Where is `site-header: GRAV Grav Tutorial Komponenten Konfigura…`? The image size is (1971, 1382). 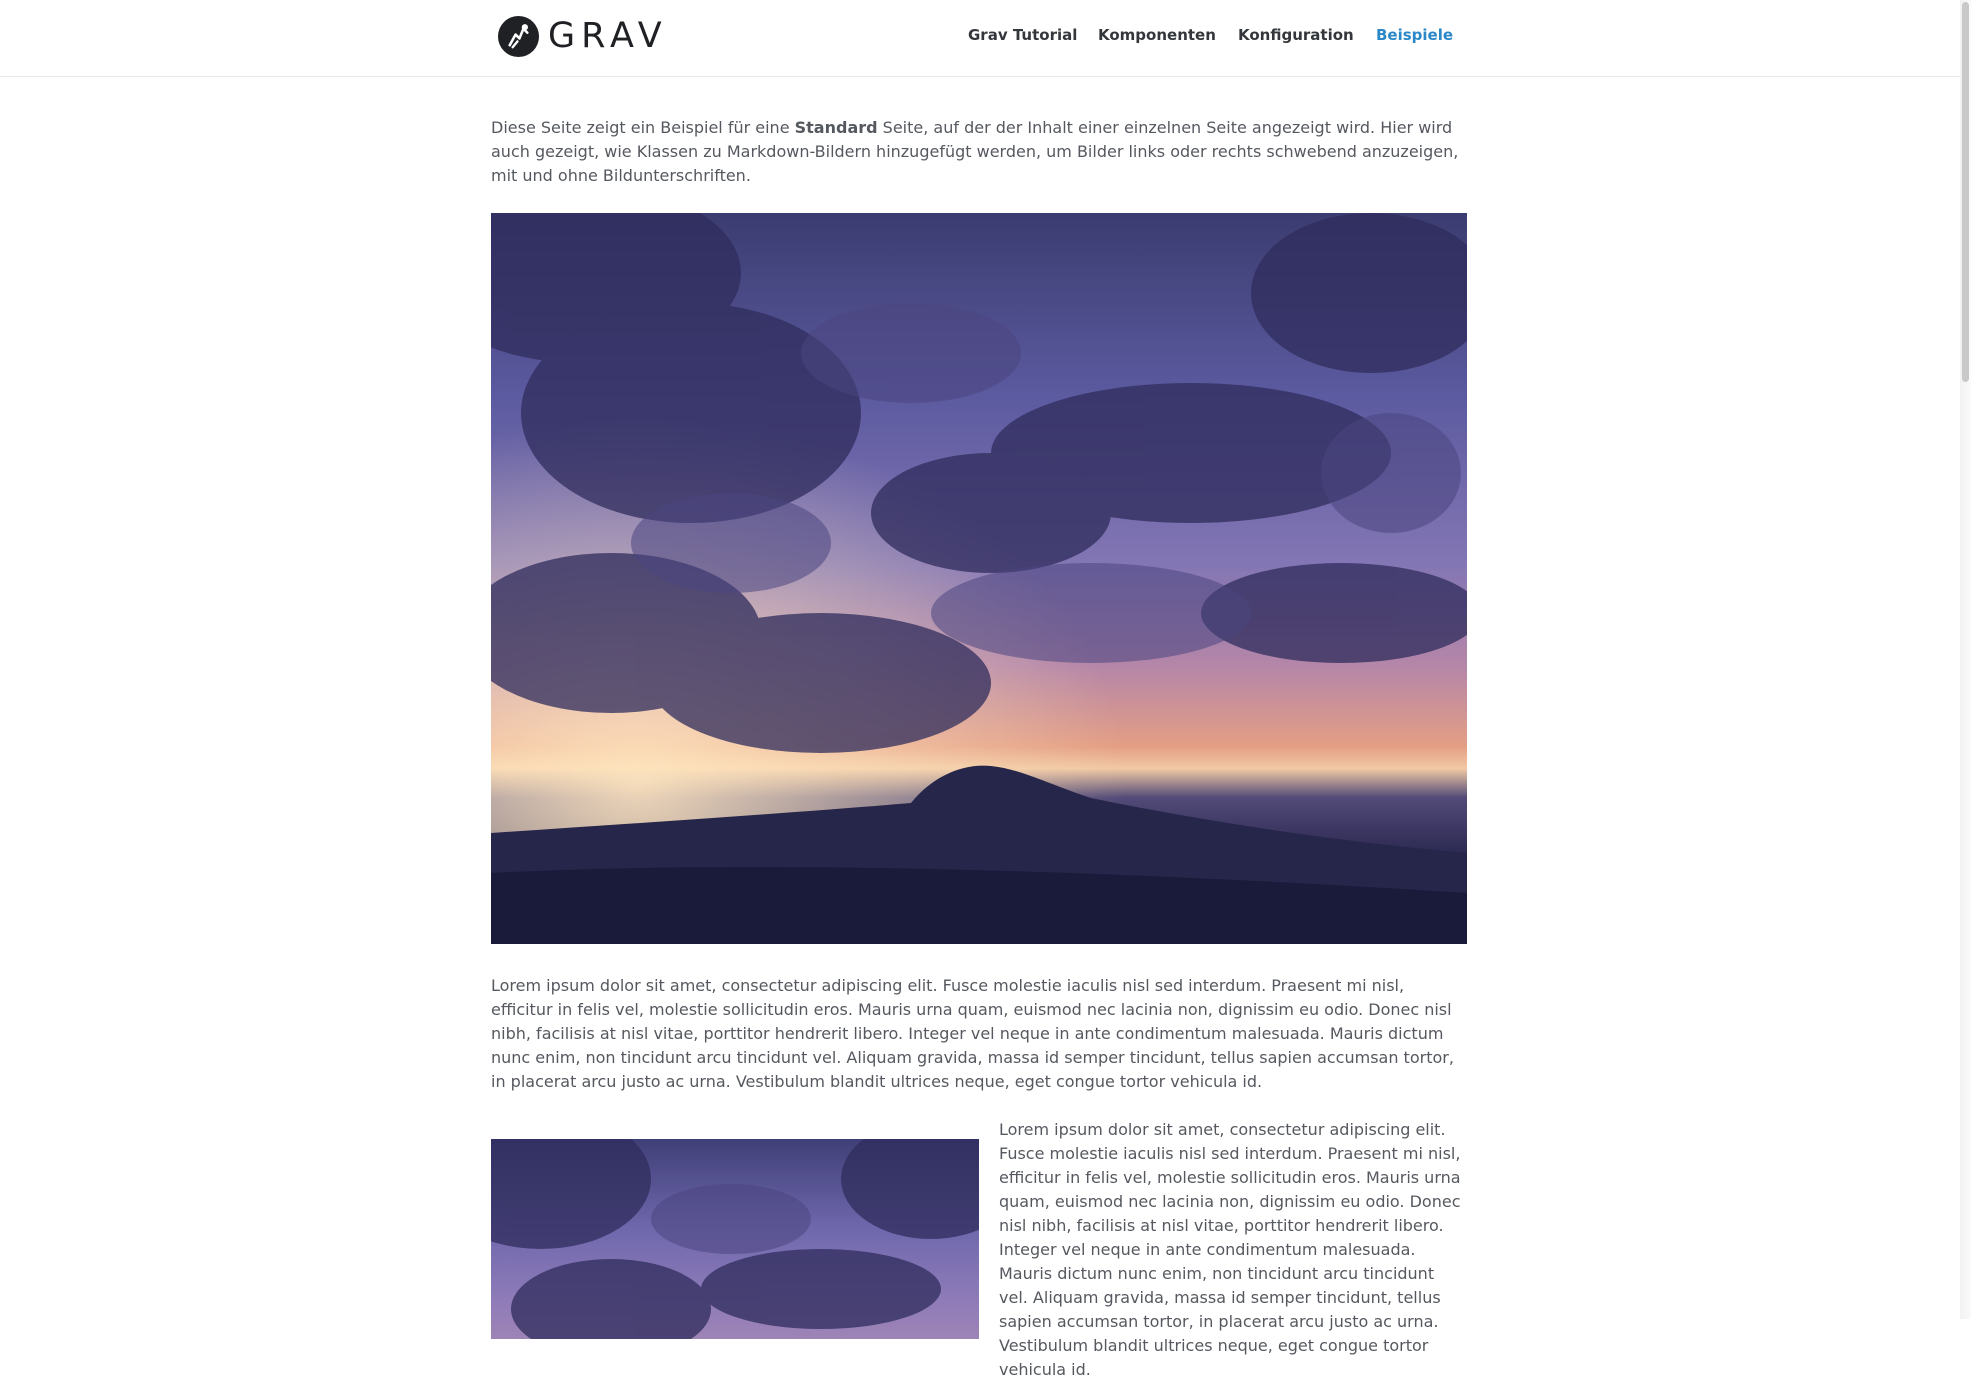
site-header: GRAV Grav Tutorial Komponenten Konfigura… is located at coordinates (980, 38).